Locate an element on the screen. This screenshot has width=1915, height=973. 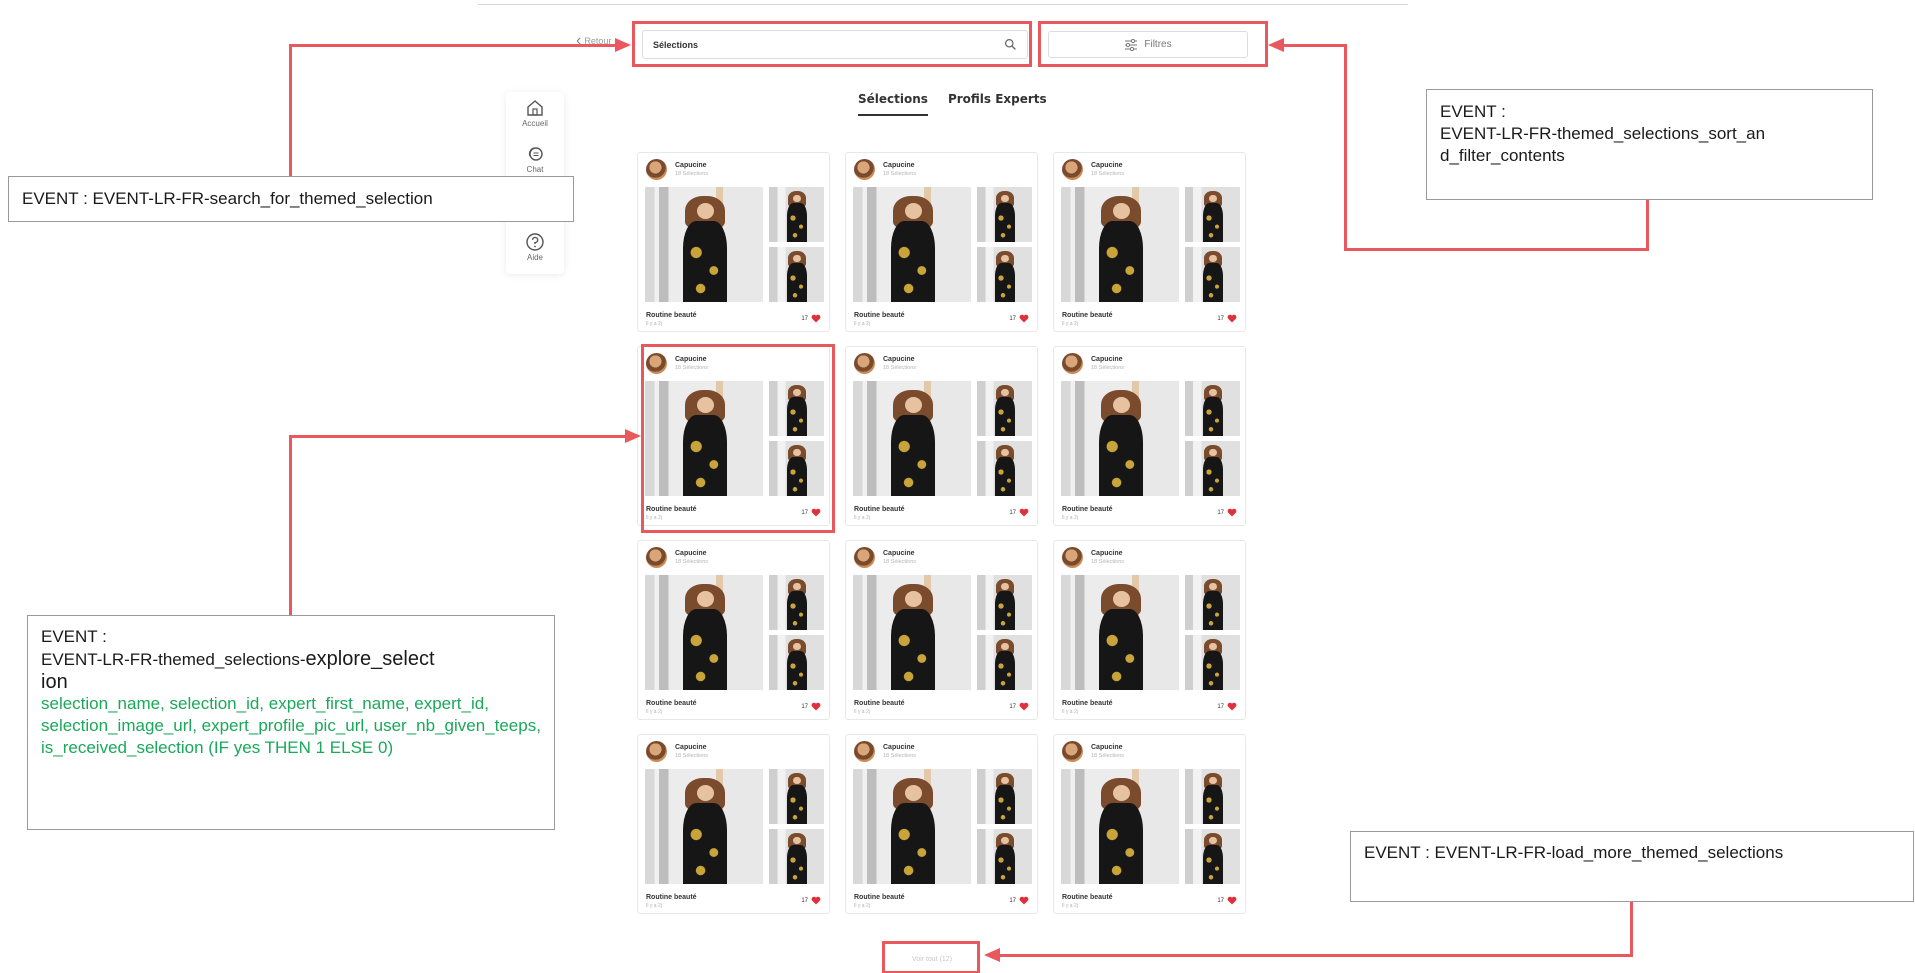
filter-button: Filtres is located at coordinates (1148, 44).